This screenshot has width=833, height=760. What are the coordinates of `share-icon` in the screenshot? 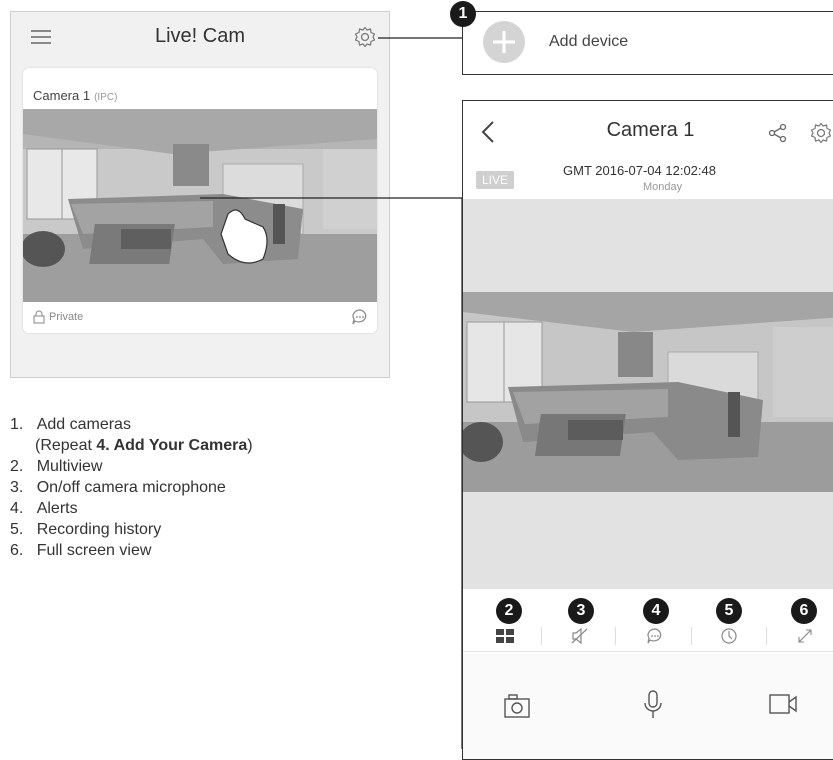 It's located at (778, 133).